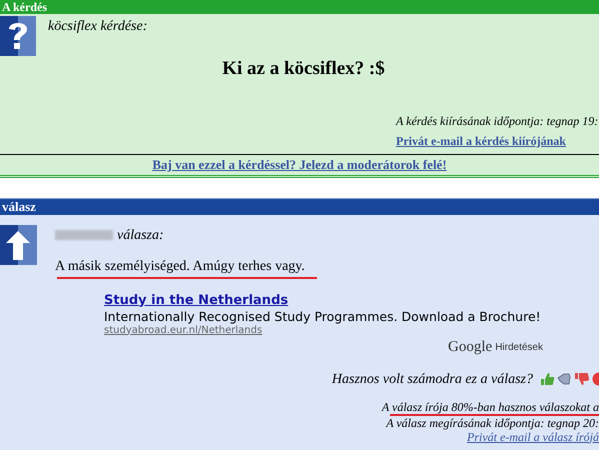  What do you see at coordinates (519, 347) in the screenshot?
I see `ads-label: Hirdetések` at bounding box center [519, 347].